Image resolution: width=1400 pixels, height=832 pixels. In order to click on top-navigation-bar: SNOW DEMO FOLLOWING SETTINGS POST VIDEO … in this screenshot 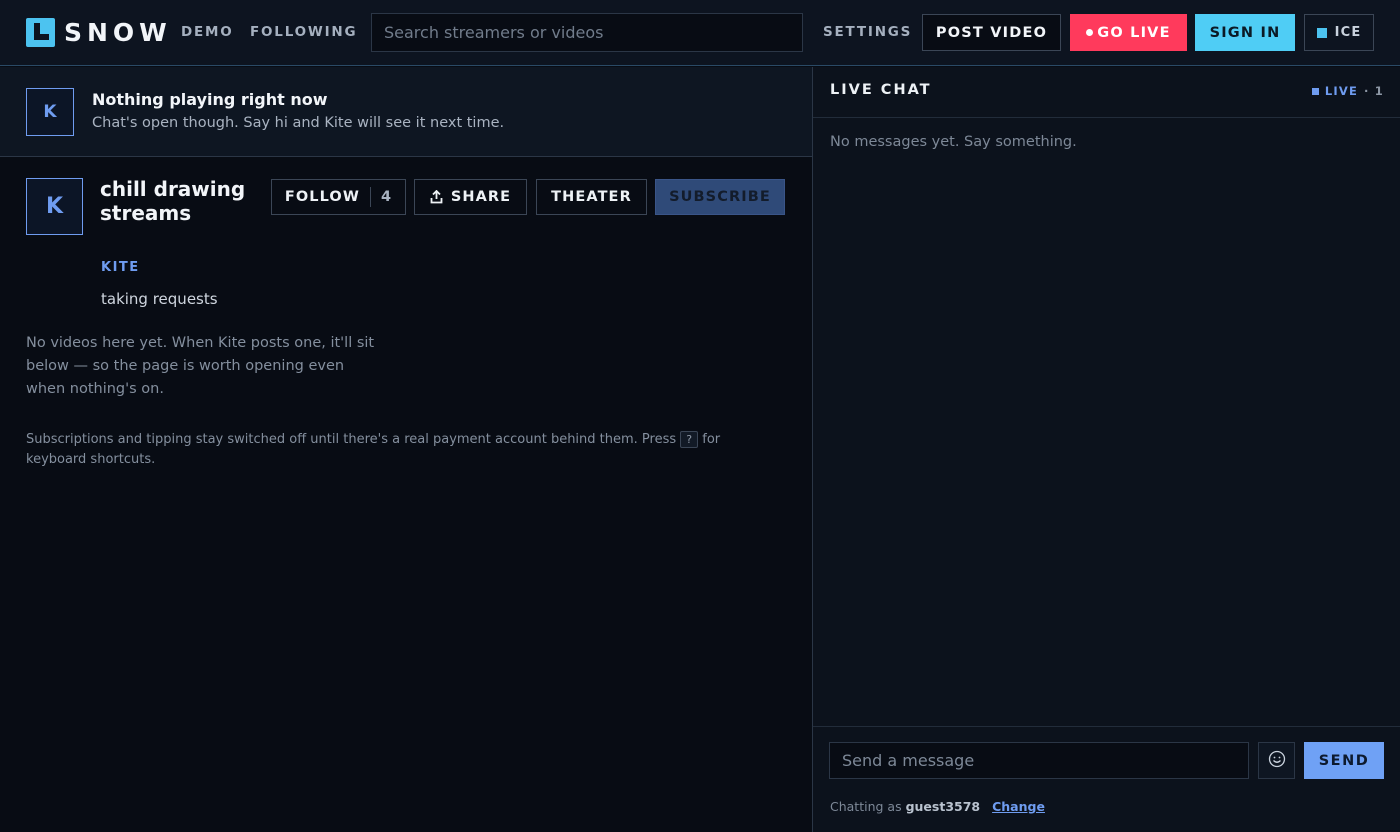, I will do `click(700, 33)`.